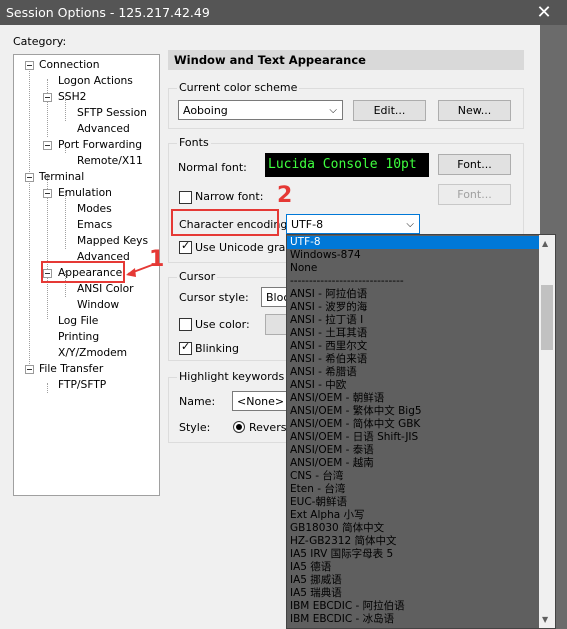  What do you see at coordinates (413, 554) in the screenshot?
I see `encoding-option: IA5 IRV 国际字母表 5` at bounding box center [413, 554].